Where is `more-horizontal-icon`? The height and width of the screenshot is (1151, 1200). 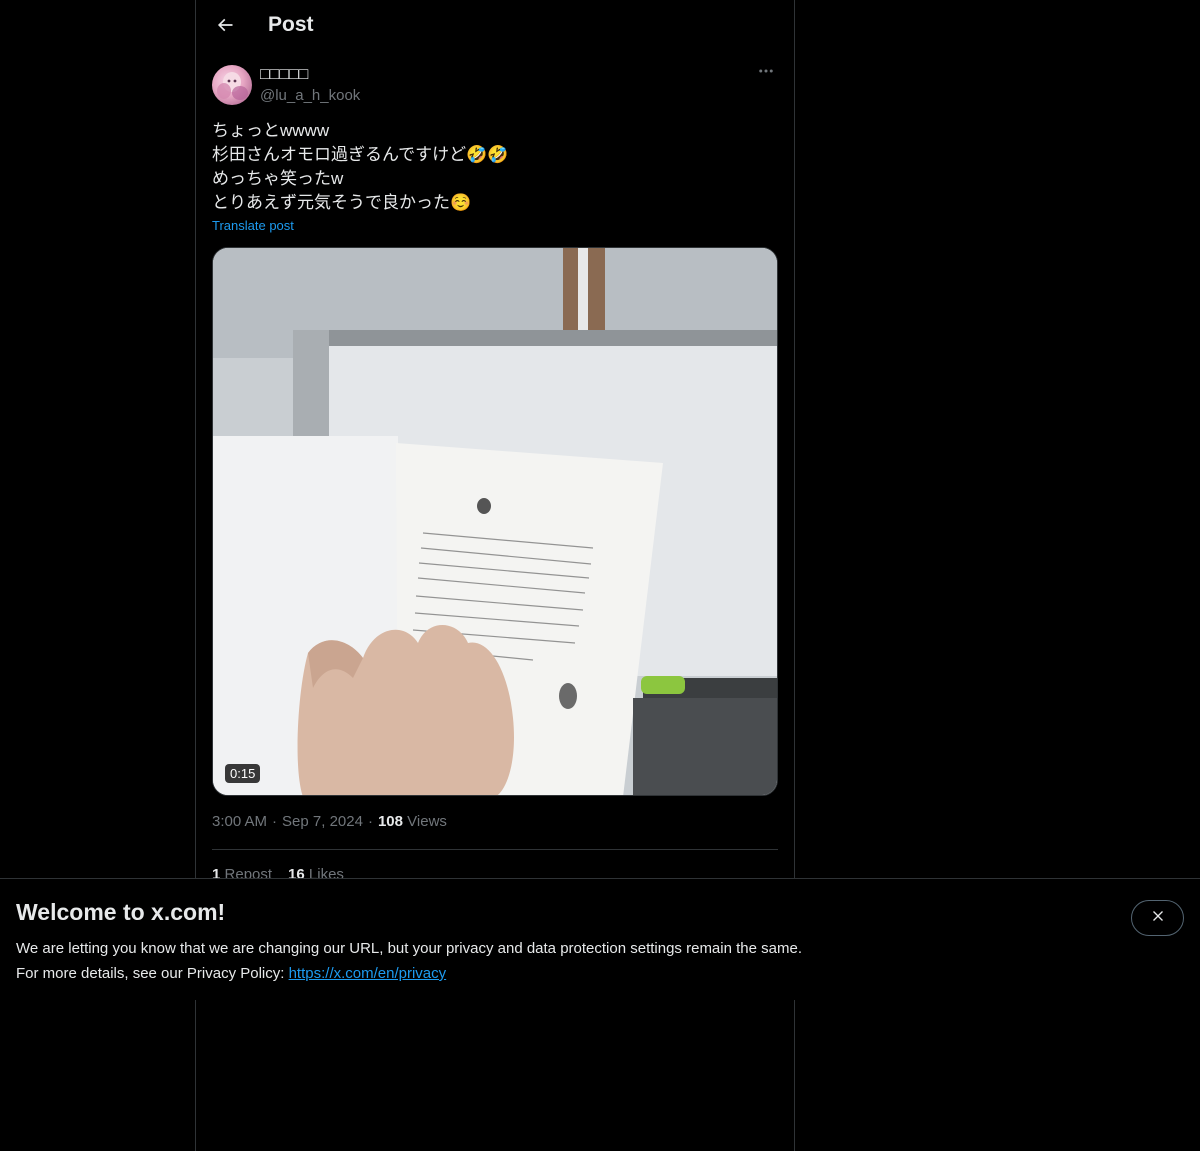 more-horizontal-icon is located at coordinates (766, 73).